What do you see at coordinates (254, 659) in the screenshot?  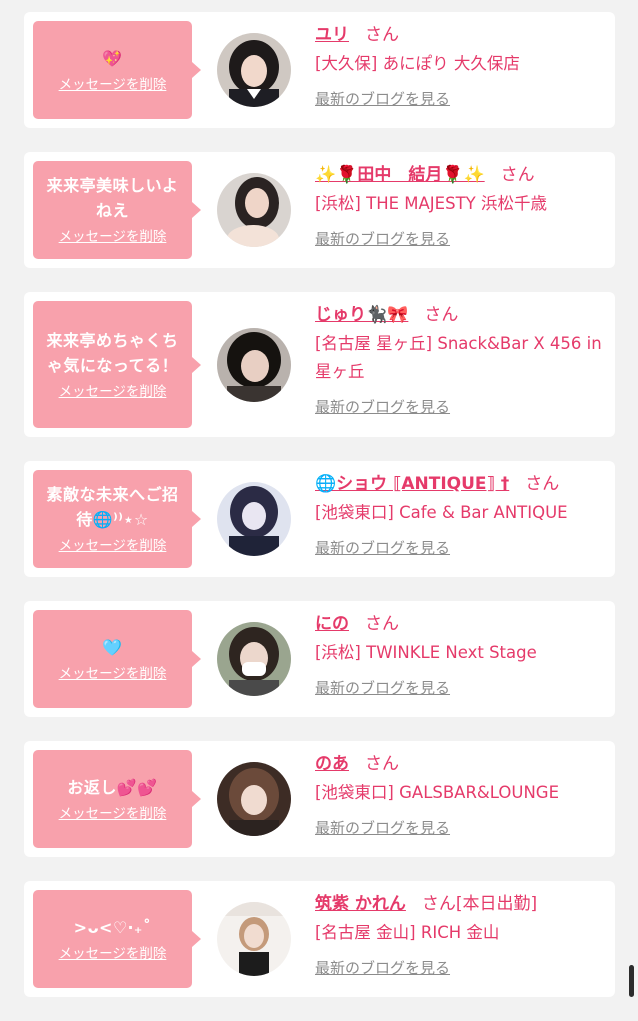 I see `avatar-mask-icon` at bounding box center [254, 659].